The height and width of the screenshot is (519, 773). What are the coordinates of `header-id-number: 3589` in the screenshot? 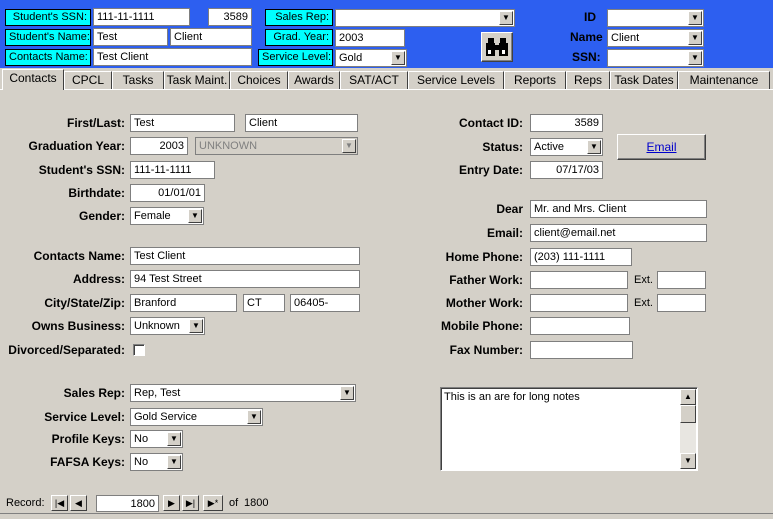 It's located at (230, 17).